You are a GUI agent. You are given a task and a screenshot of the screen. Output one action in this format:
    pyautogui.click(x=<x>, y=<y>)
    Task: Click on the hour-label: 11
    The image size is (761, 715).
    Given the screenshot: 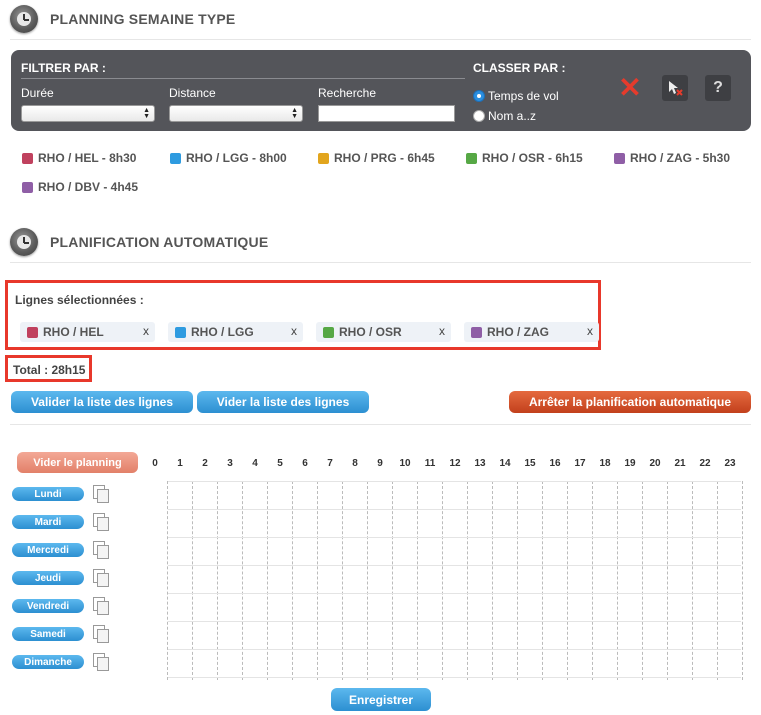 What is the action you would take?
    pyautogui.click(x=430, y=463)
    